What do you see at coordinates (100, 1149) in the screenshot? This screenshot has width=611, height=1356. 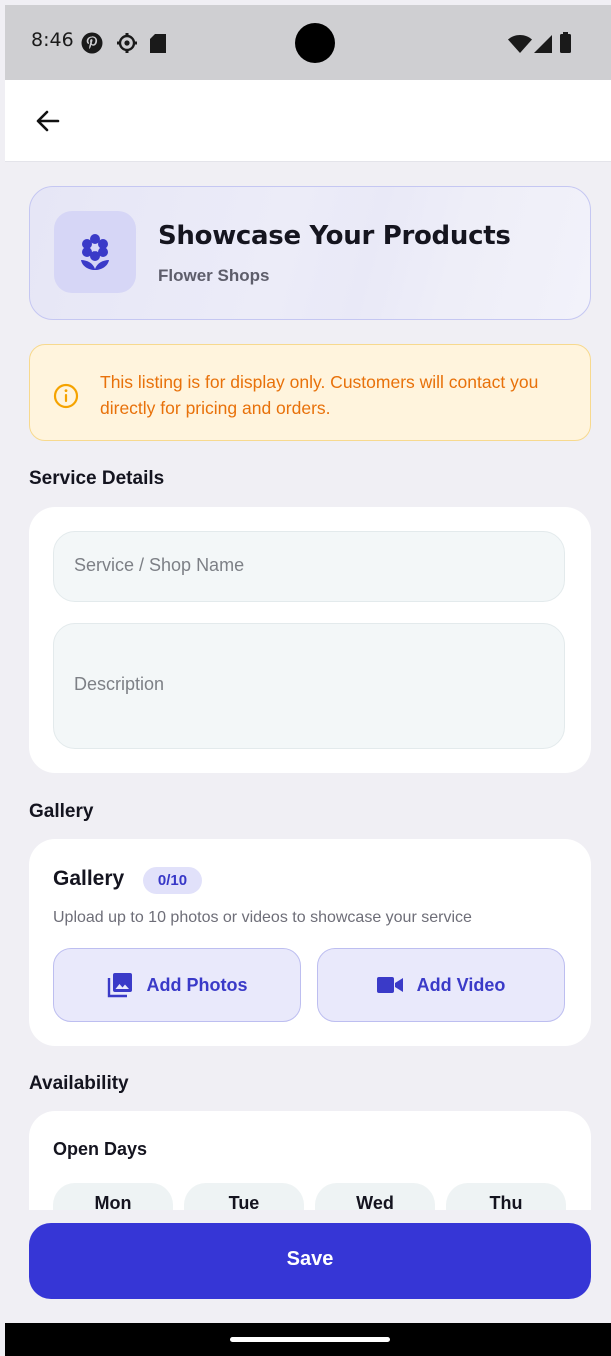 I see `open-days-title: Open Days` at bounding box center [100, 1149].